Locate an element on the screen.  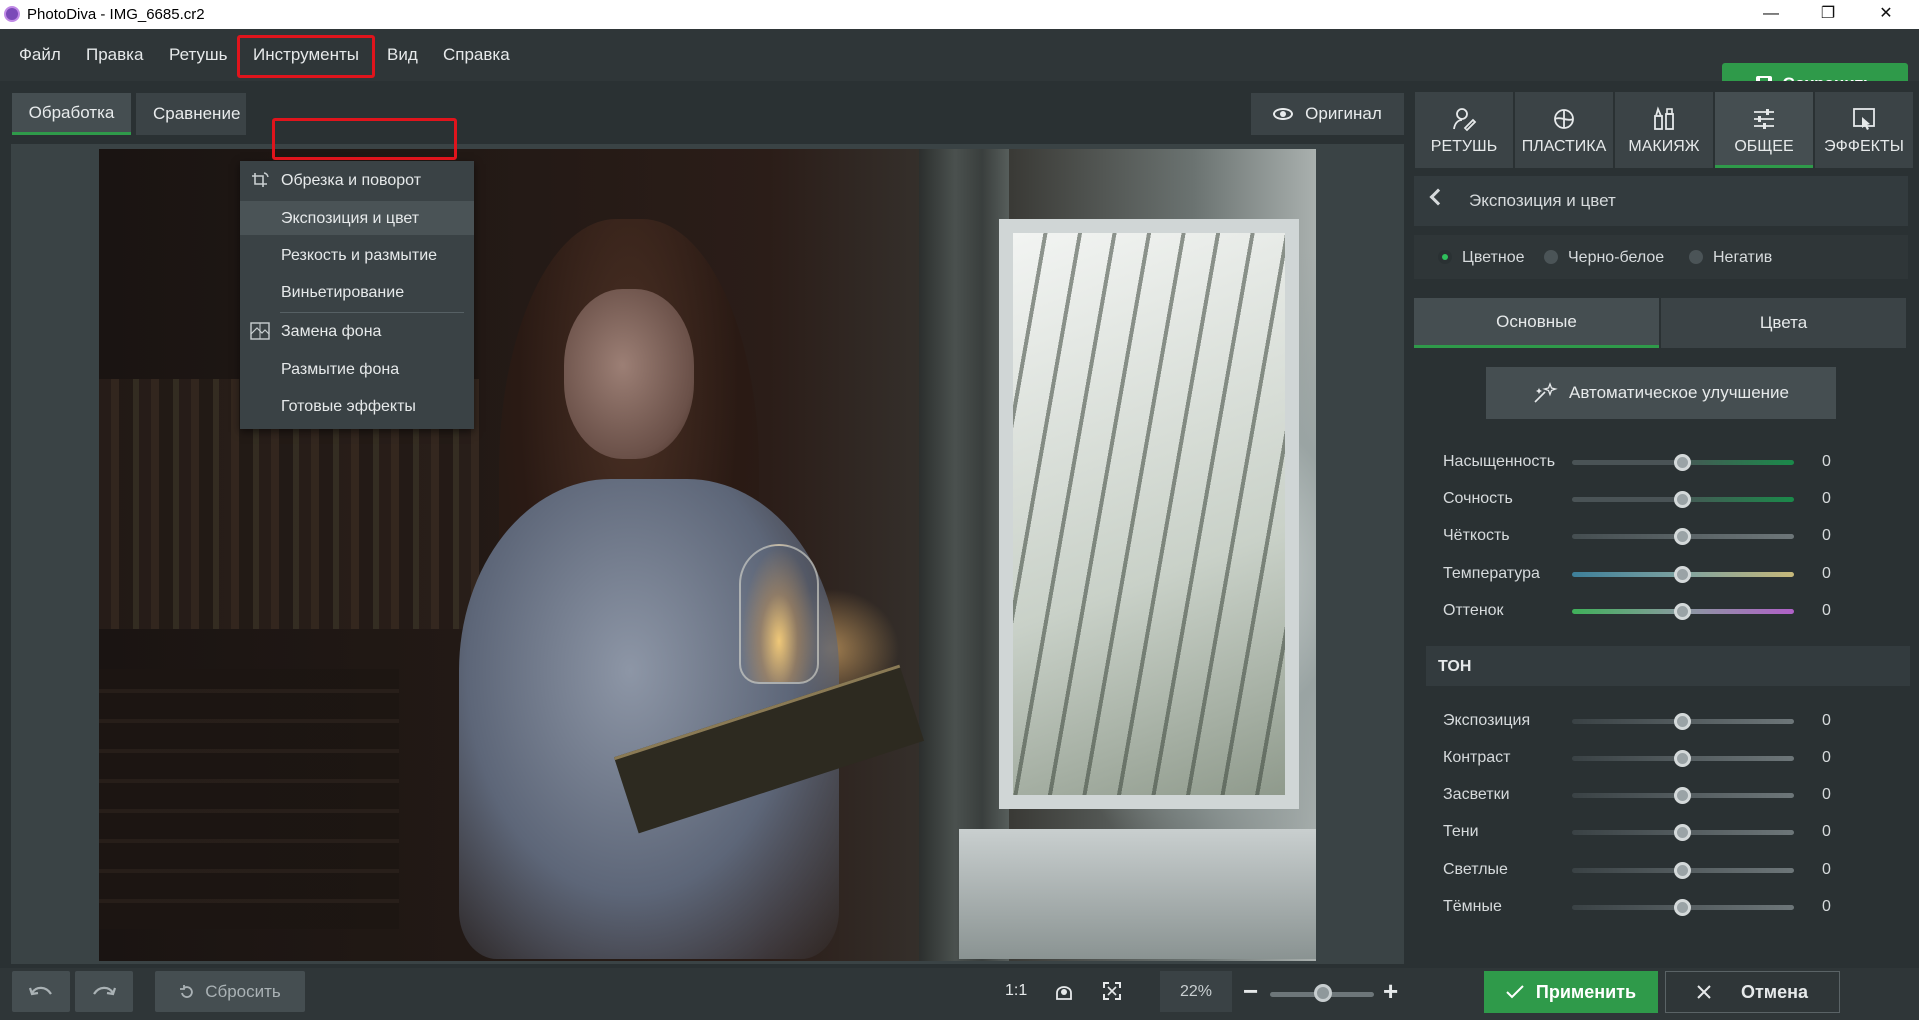
tab-plastic: ПЛАСТИКА is located at coordinates (1564, 130).